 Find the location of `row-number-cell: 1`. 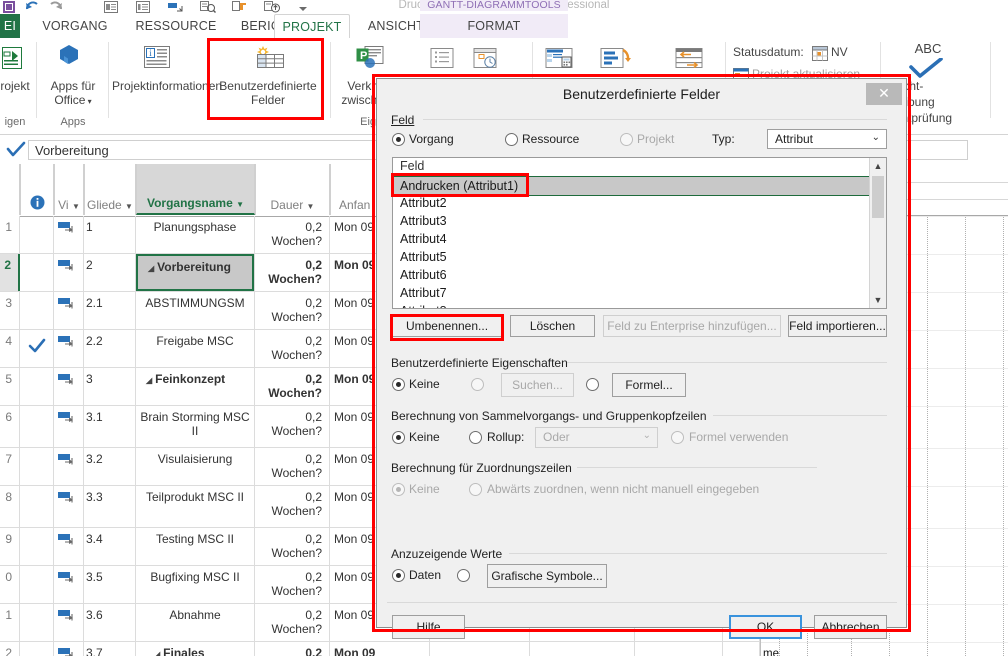

row-number-cell: 1 is located at coordinates (10, 622).